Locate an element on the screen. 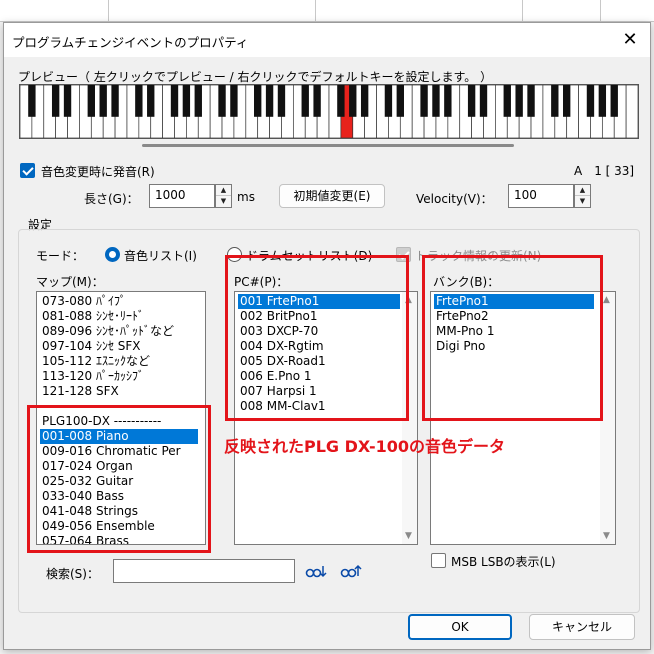 This screenshot has width=654, height=654. list-item: 073-080 ﾊﾟｲﾌﾟ is located at coordinates (84, 301).